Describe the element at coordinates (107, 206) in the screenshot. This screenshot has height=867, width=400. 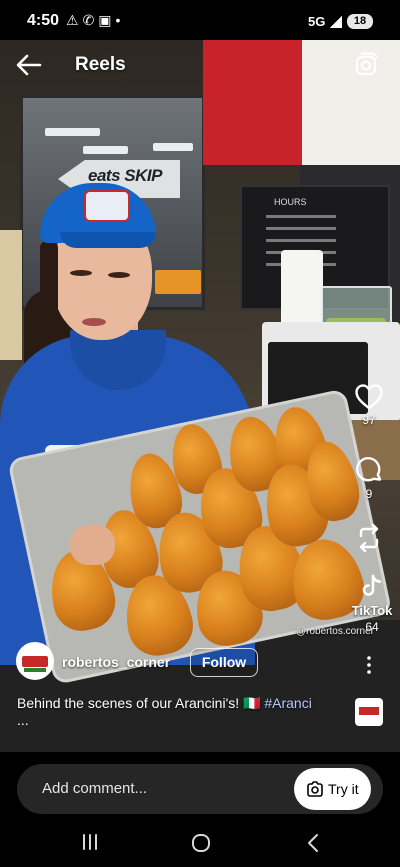
I see `cap-logo` at that location.